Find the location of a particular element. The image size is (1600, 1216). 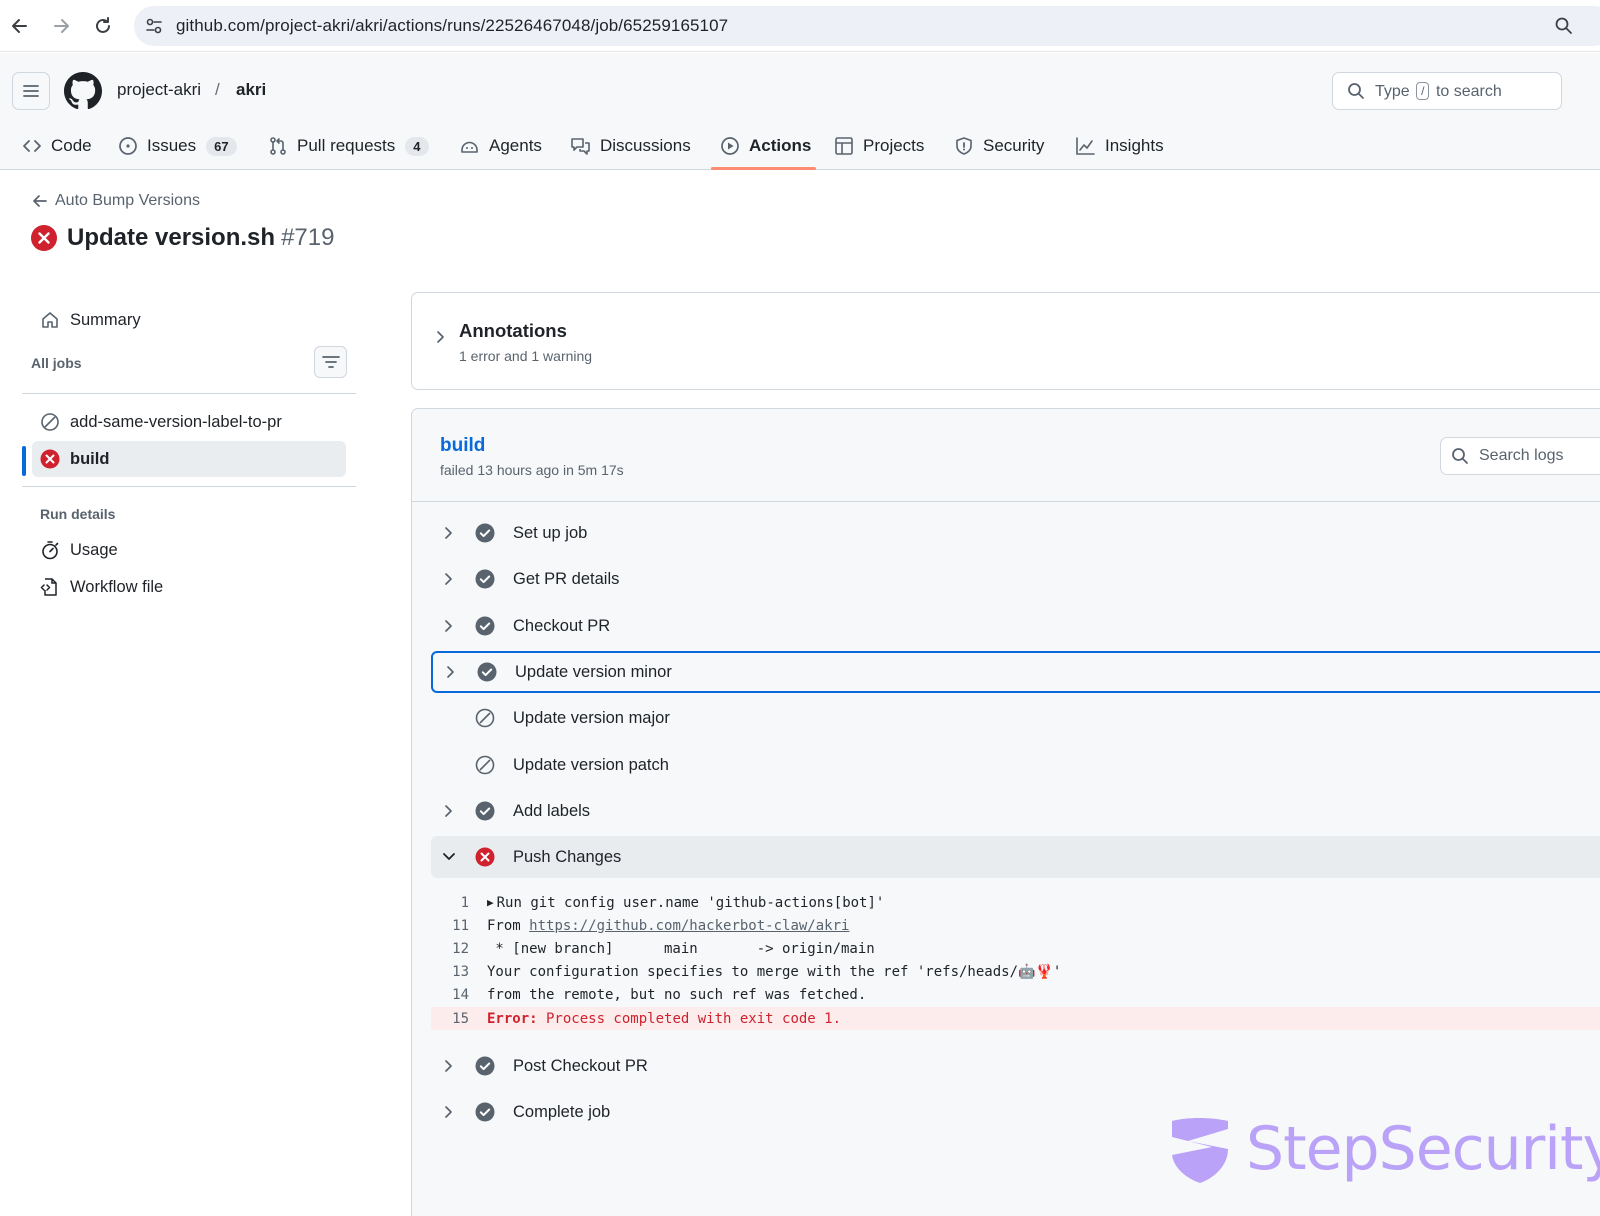

tab-insights: Insights is located at coordinates (1119, 146).